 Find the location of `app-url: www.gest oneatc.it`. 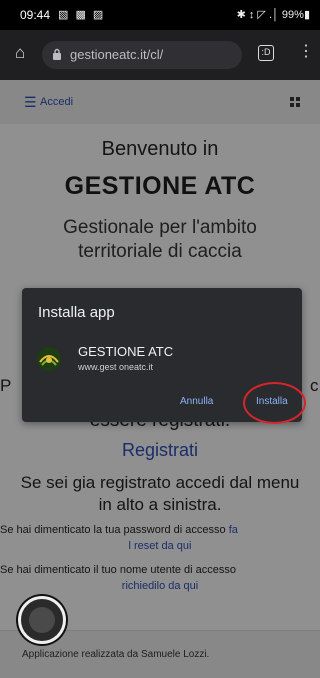

app-url: www.gest oneatc.it is located at coordinates (116, 367).